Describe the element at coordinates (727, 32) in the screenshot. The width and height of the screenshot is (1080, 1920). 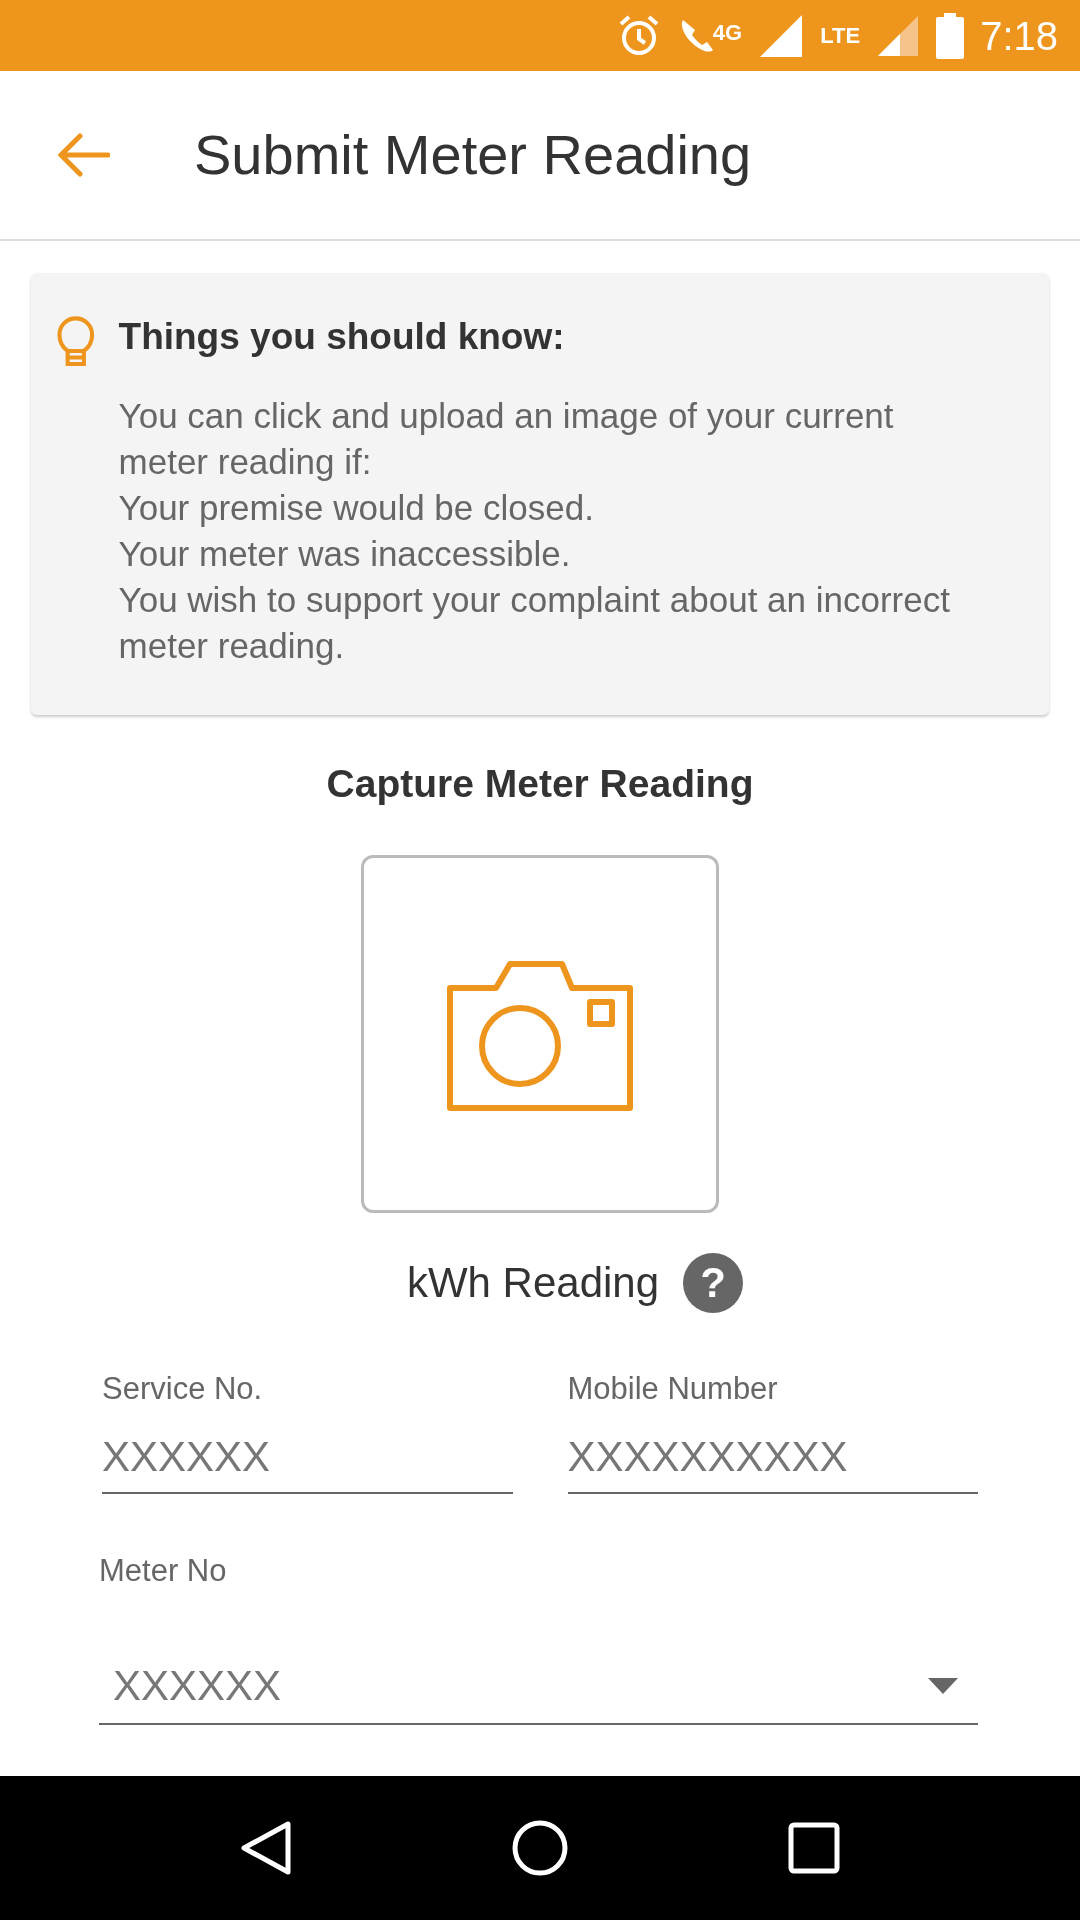
I see `network-label: 4G` at that location.